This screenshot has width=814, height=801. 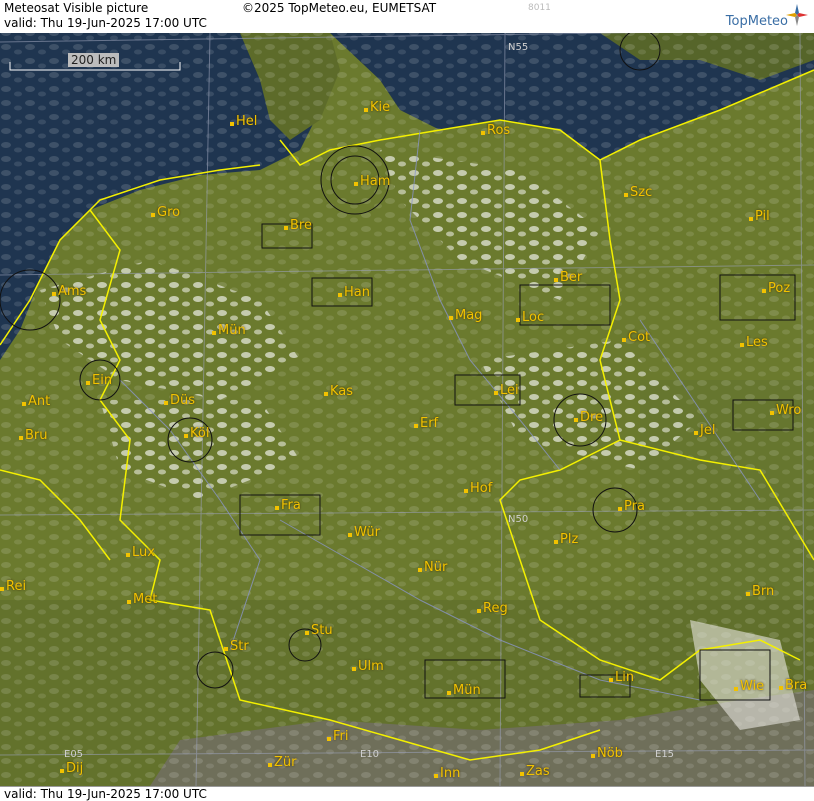 What do you see at coordinates (13, 586) in the screenshot?
I see `city-label: Rei` at bounding box center [13, 586].